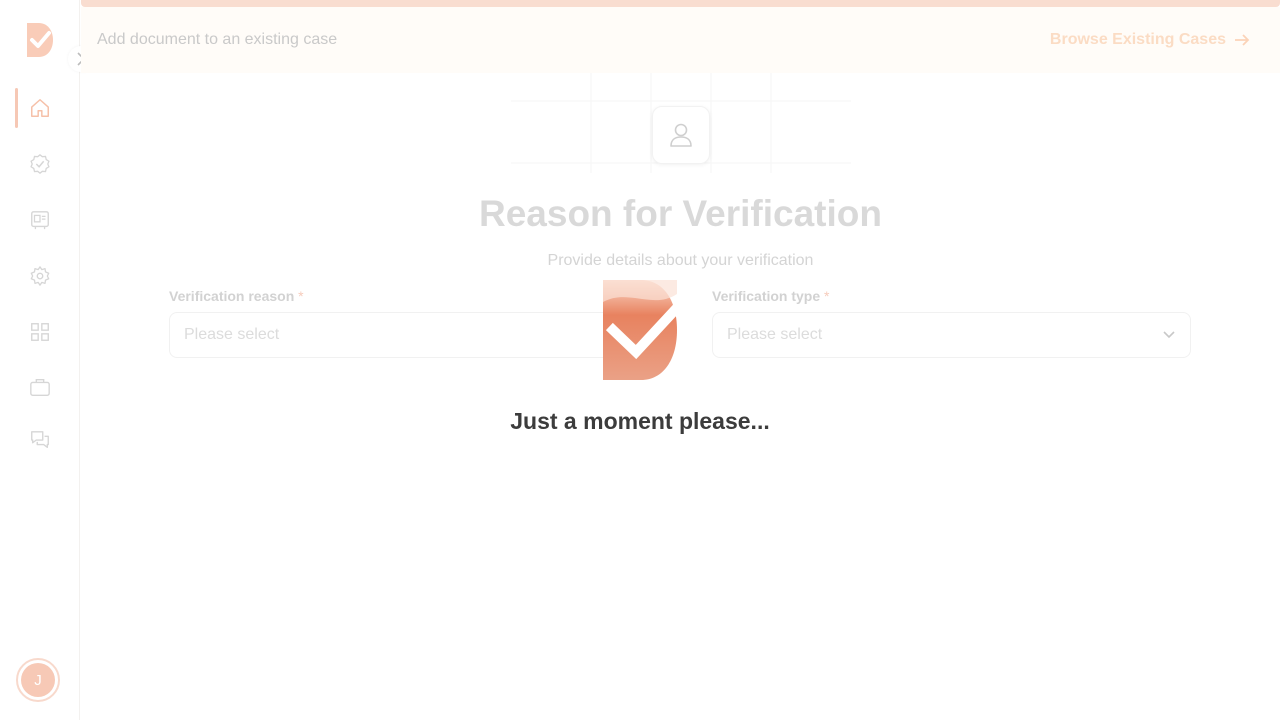 This screenshot has width=1280, height=720. Describe the element at coordinates (1137, 39) in the screenshot. I see `browse-existing-cases-label: Browse Existing Cases` at that location.